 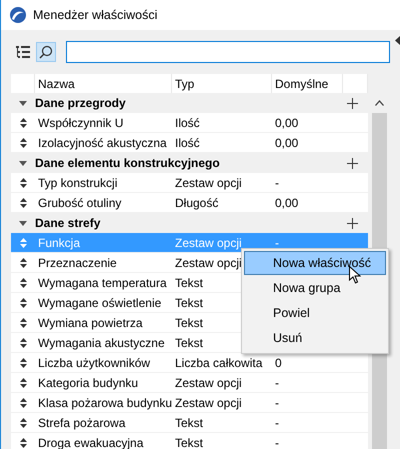 I want to click on type-cell-text: Liczba całkowita, so click(x=219, y=363).